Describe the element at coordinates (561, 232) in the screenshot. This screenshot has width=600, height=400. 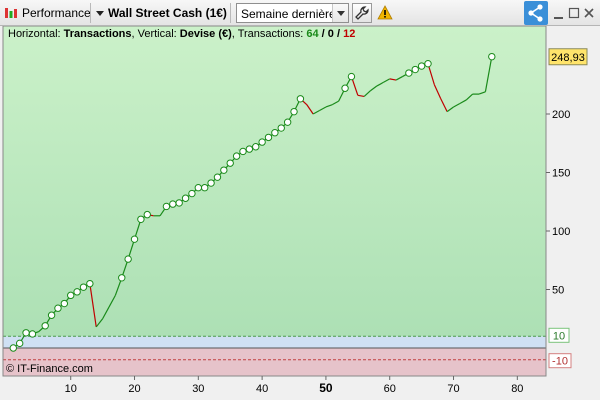
I see `y-tick-label: 100` at that location.